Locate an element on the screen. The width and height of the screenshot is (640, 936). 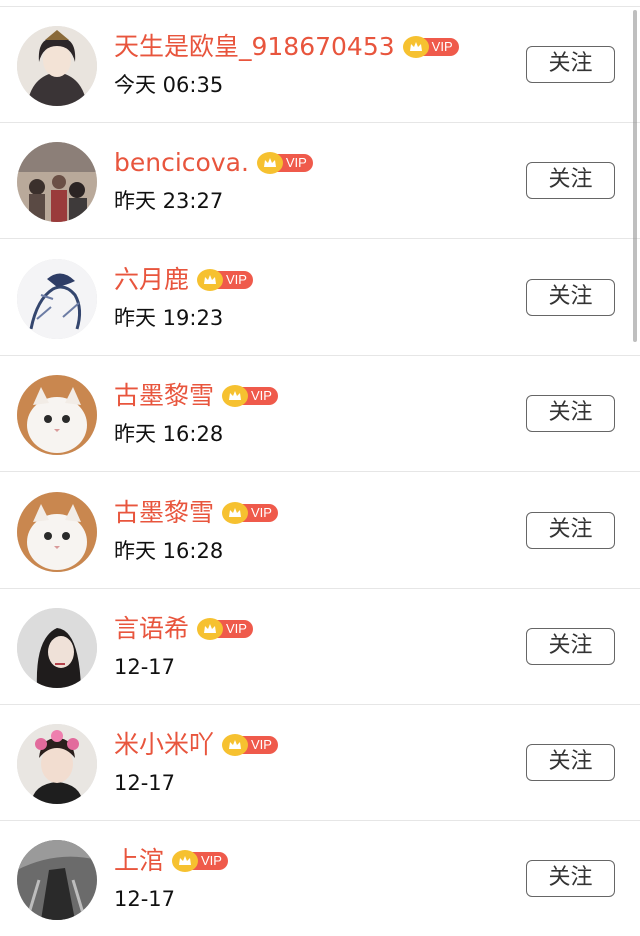
scrollbar is located at coordinates (635, 176).